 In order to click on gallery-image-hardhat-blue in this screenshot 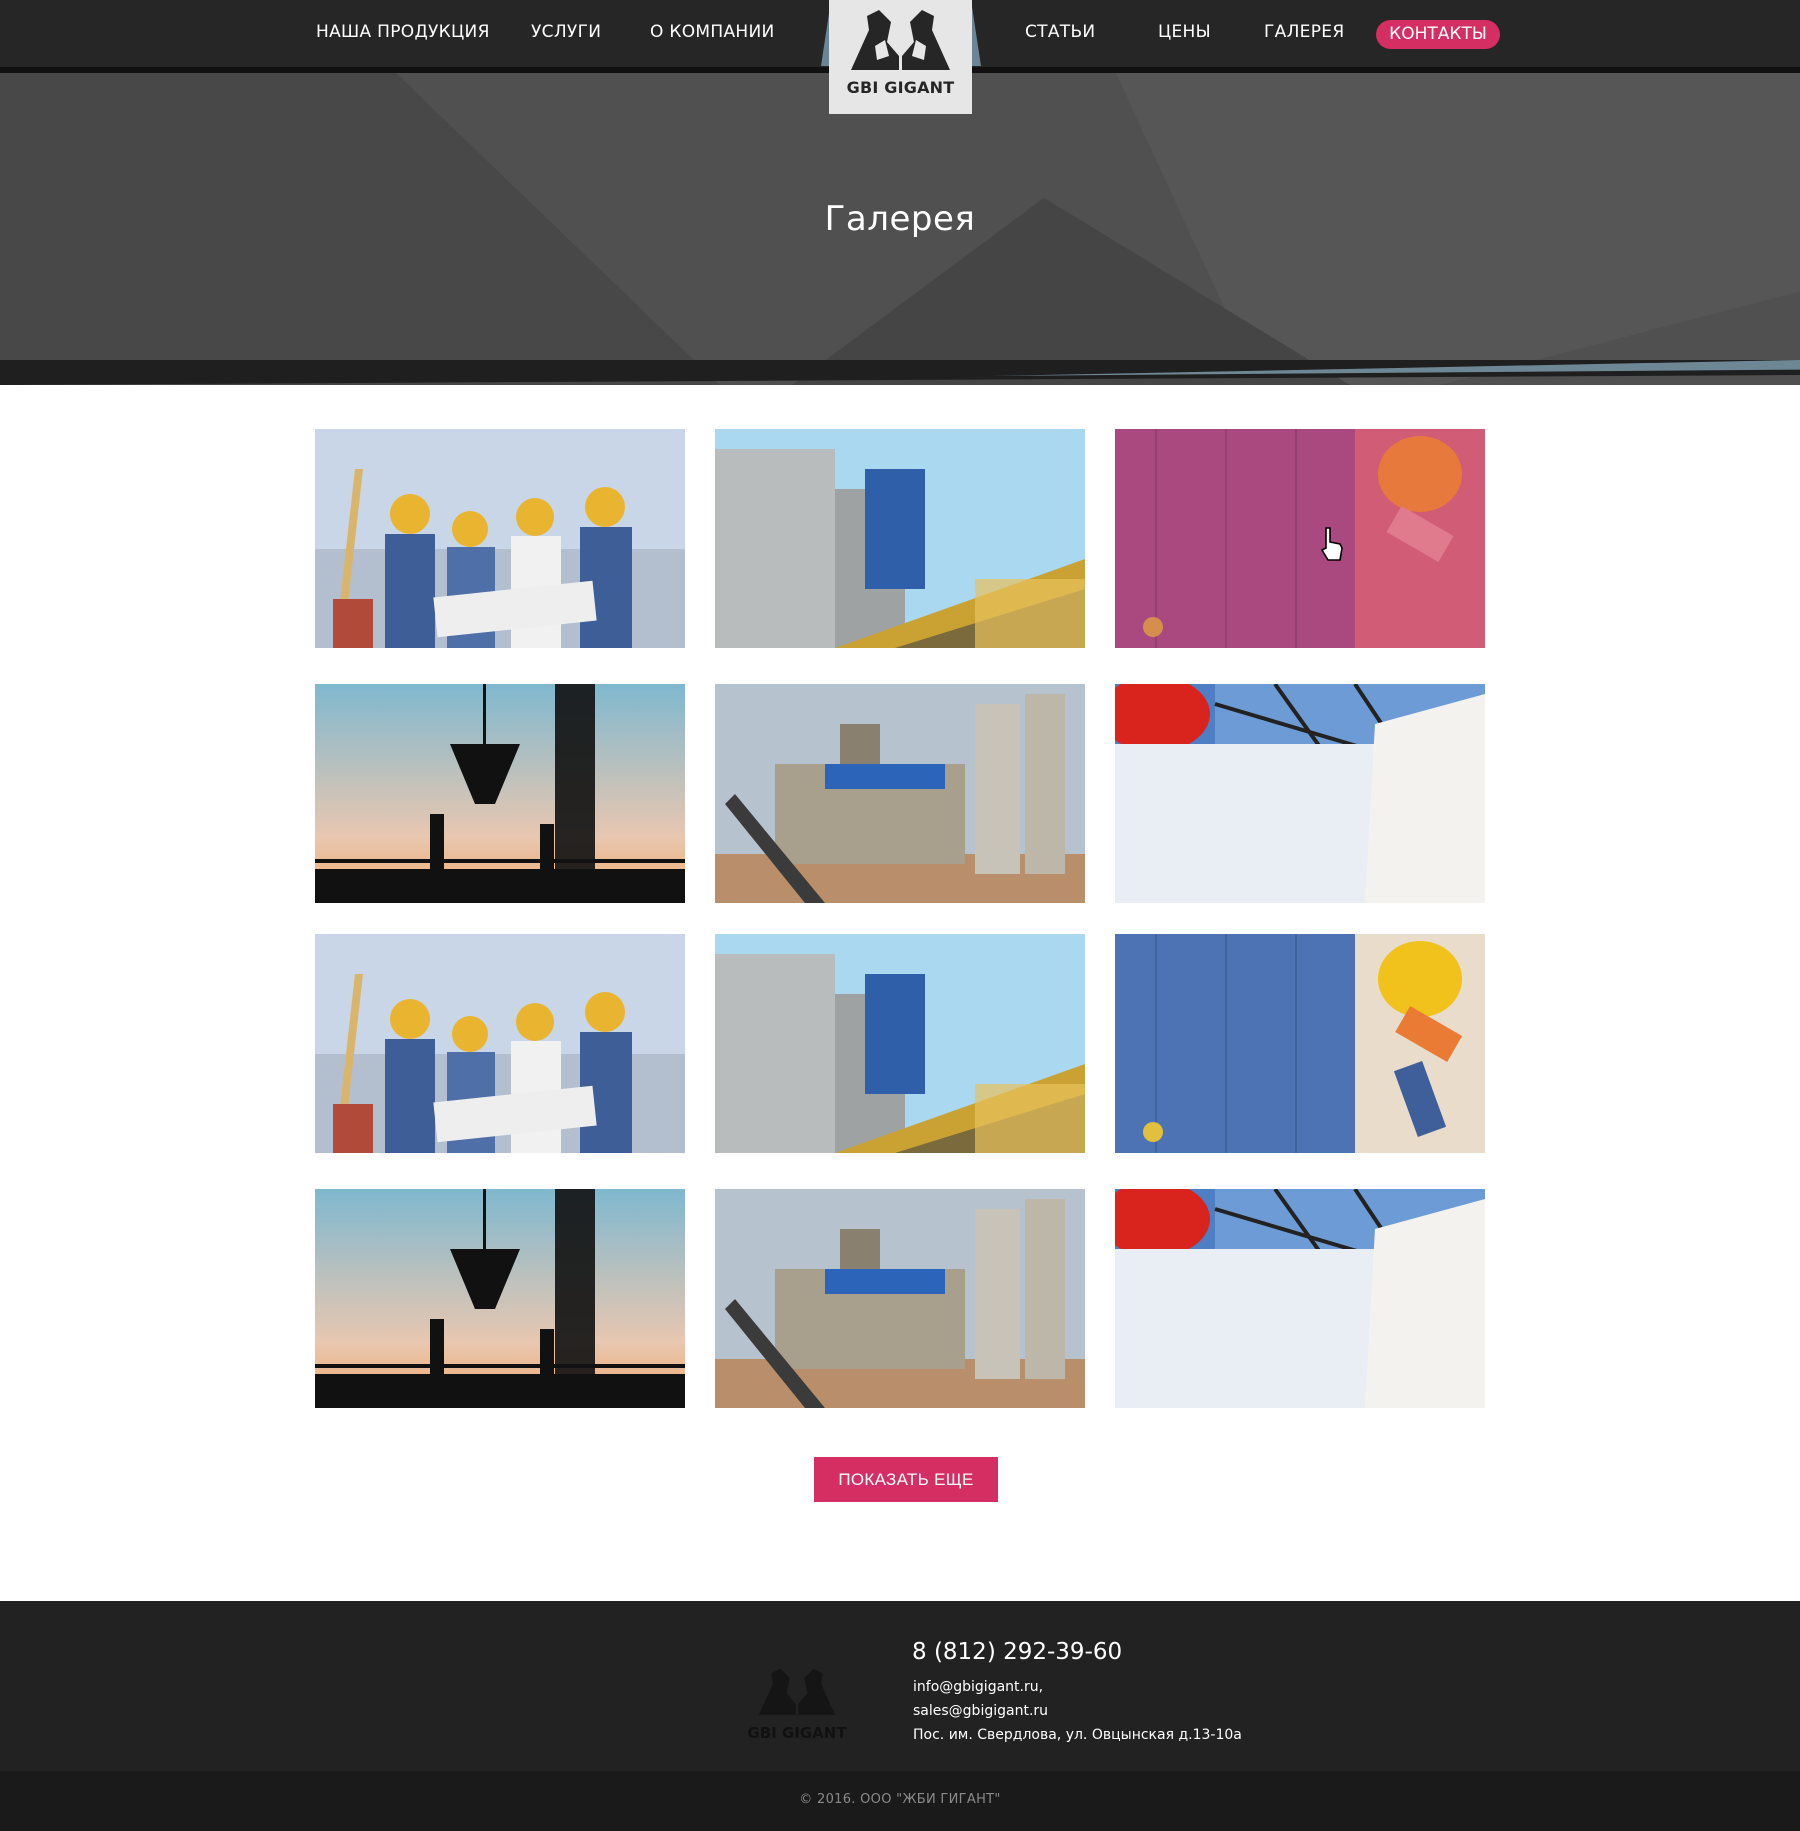, I will do `click(1300, 1043)`.